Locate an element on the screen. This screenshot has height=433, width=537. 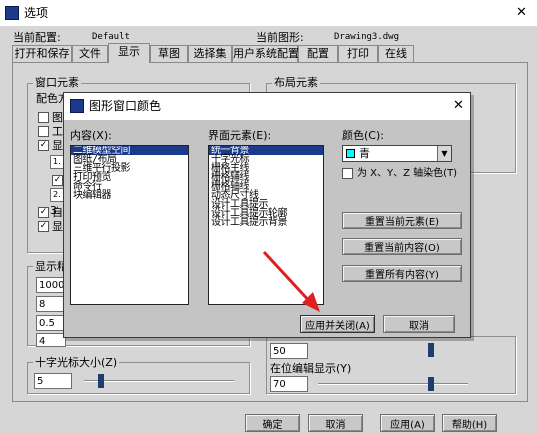
tab-plot: 打印 is located at coordinates (358, 53).